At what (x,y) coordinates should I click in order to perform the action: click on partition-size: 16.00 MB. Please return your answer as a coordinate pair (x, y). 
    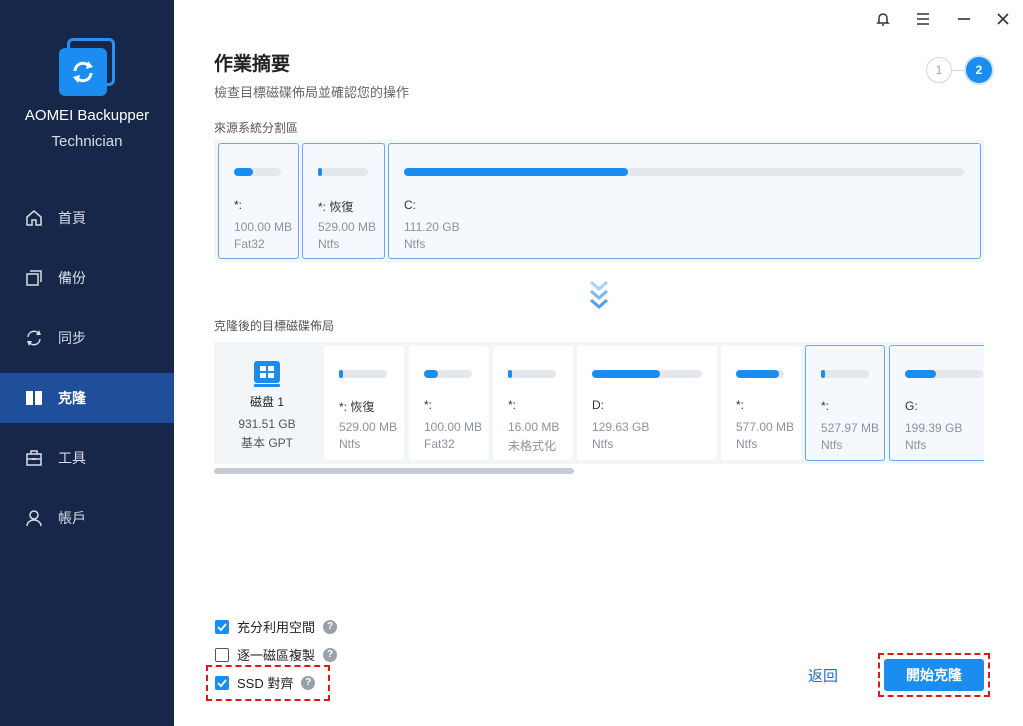
    Looking at the image, I should click on (534, 427).